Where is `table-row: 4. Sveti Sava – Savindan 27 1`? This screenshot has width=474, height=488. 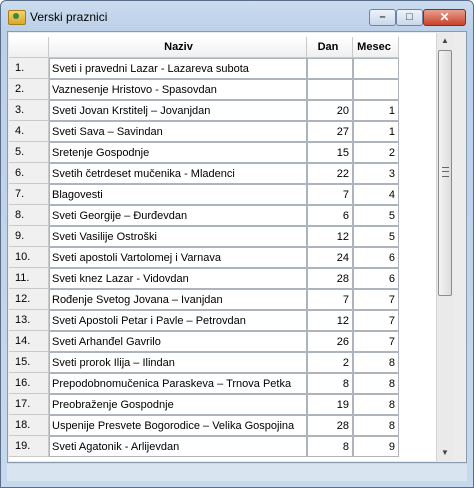
table-row: 4. Sveti Sava – Savindan 27 1 is located at coordinates (222, 131).